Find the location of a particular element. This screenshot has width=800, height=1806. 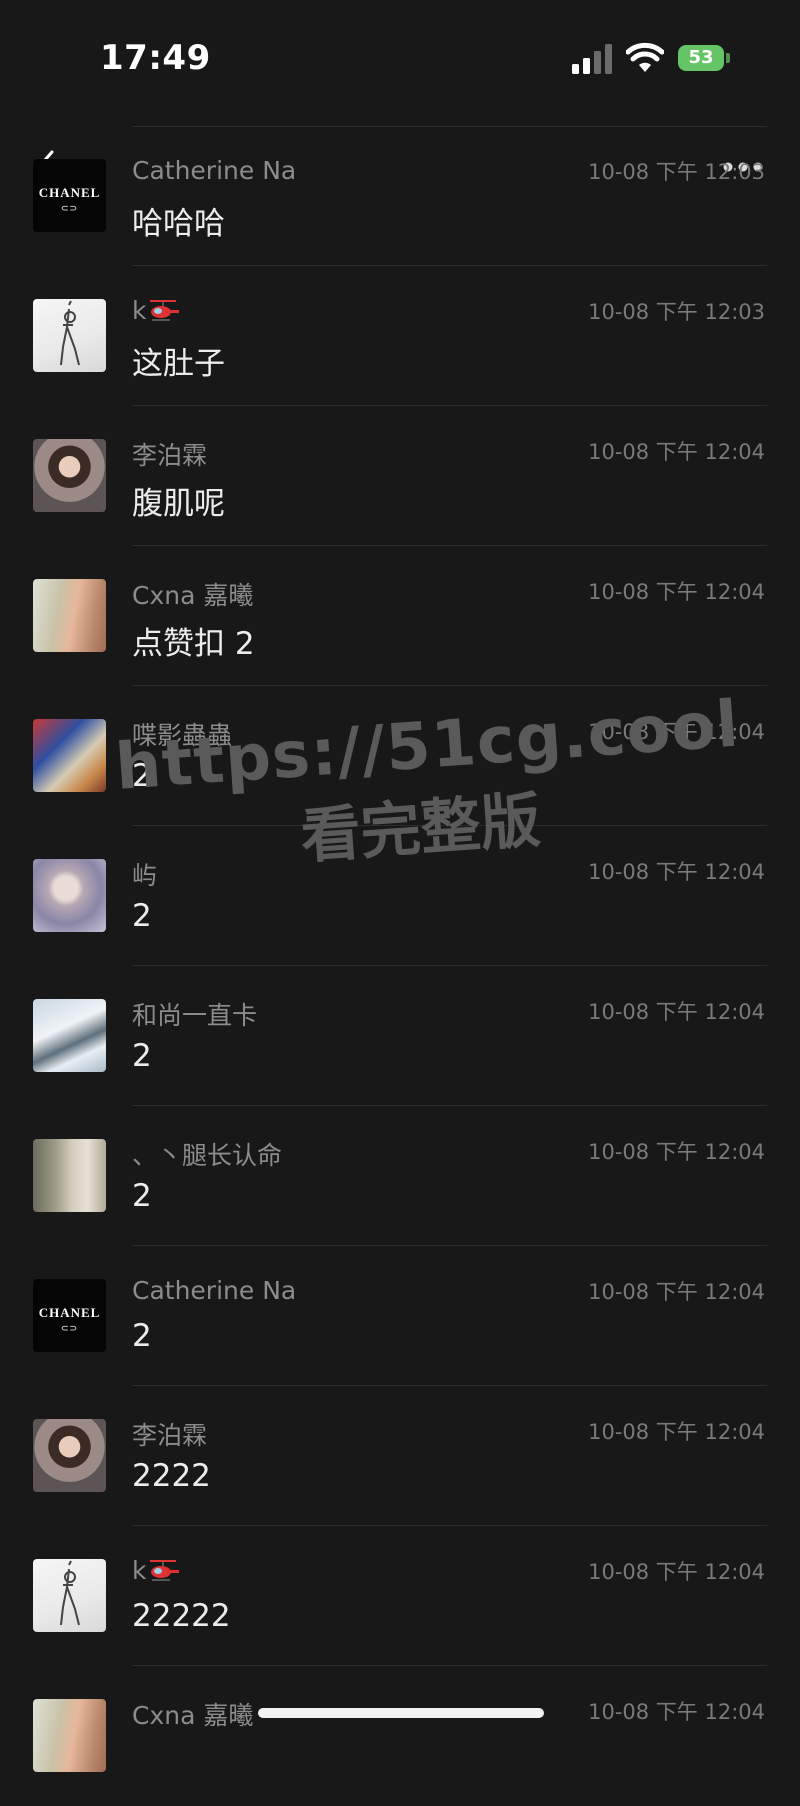

battery-indicator: 53 is located at coordinates (704, 58).